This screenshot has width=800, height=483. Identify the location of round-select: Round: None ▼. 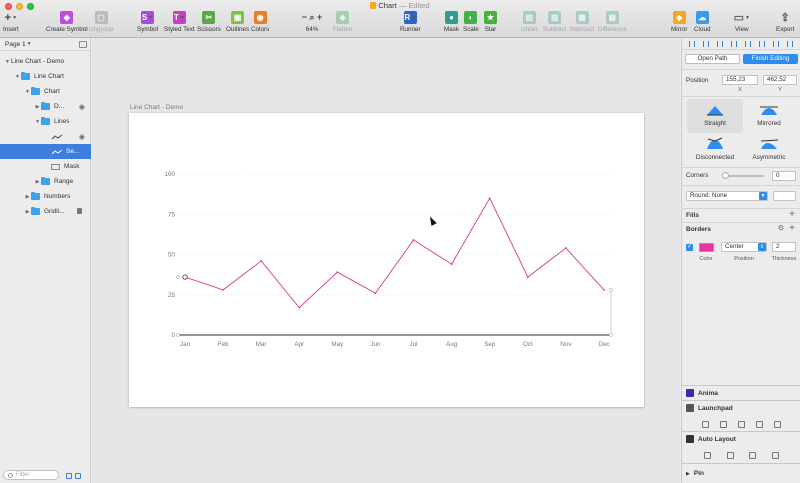
(727, 196).